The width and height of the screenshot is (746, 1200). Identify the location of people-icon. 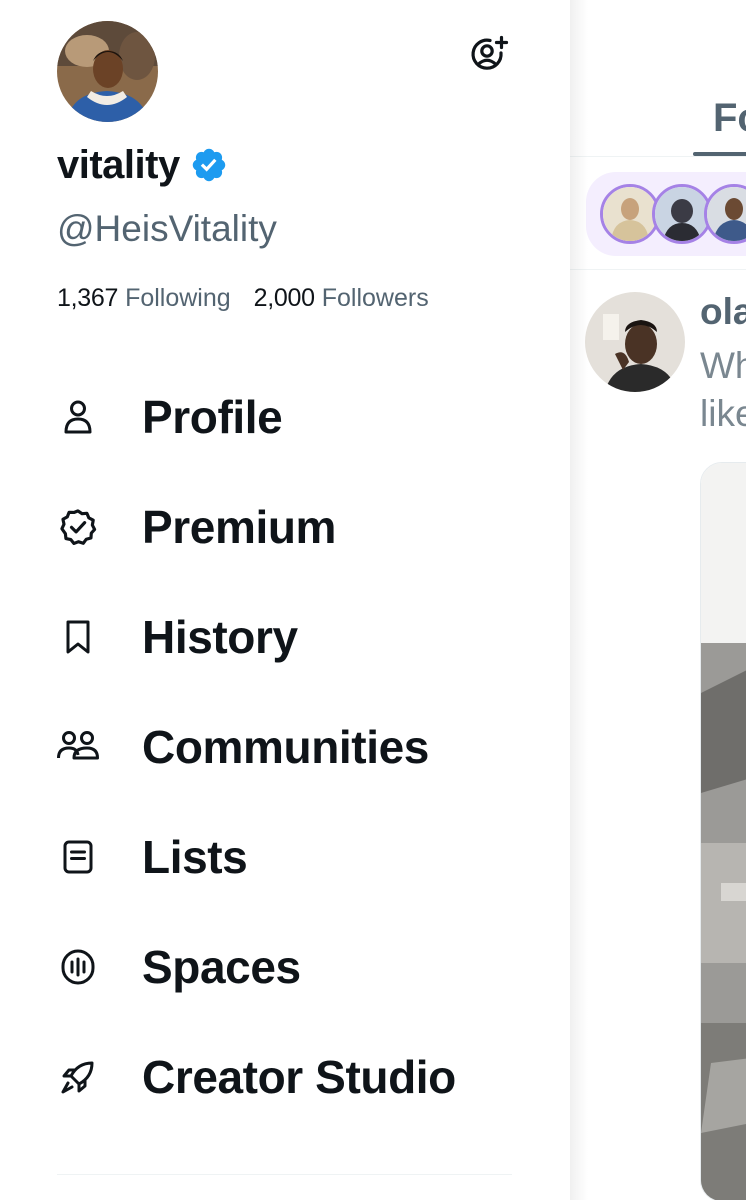
(78, 747).